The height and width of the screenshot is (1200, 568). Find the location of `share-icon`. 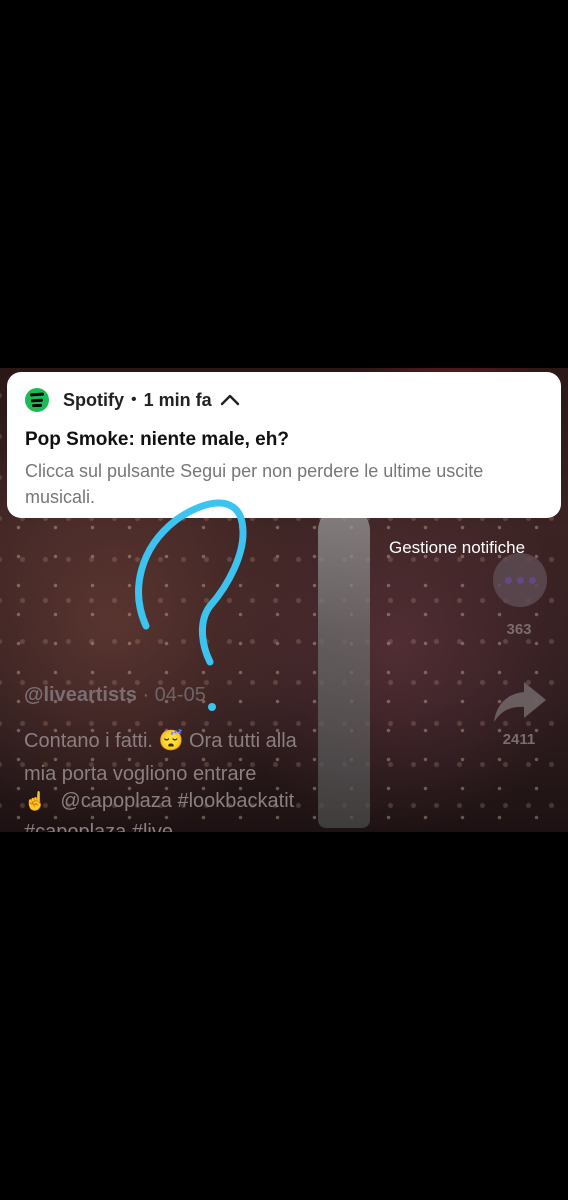

share-icon is located at coordinates (520, 701).